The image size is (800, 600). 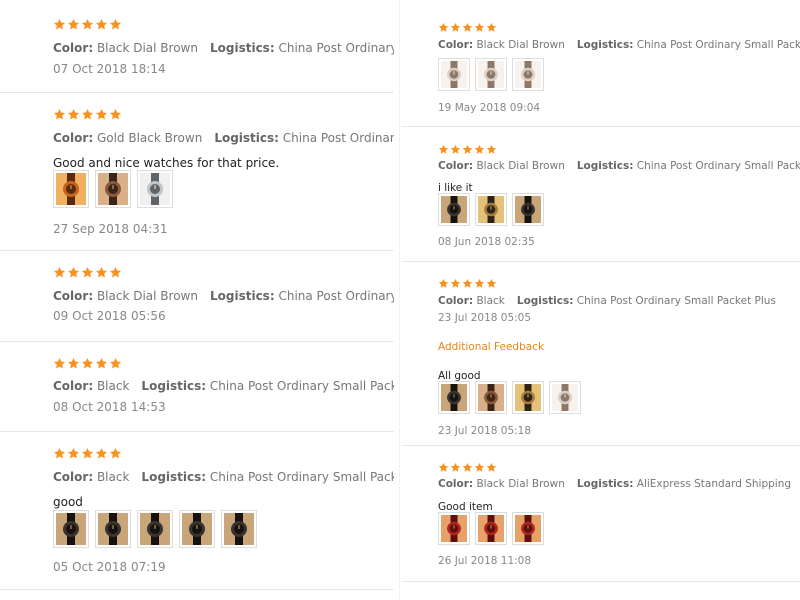 I want to click on watch-photo-red, so click(x=491, y=528).